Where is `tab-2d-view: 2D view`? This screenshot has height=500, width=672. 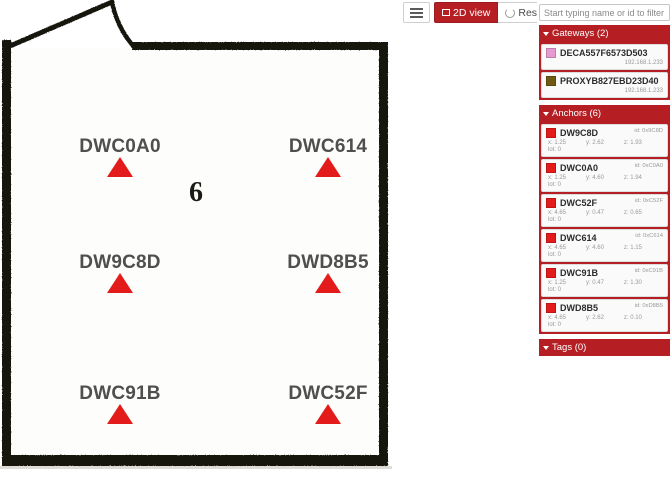 tab-2d-view: 2D view is located at coordinates (466, 12).